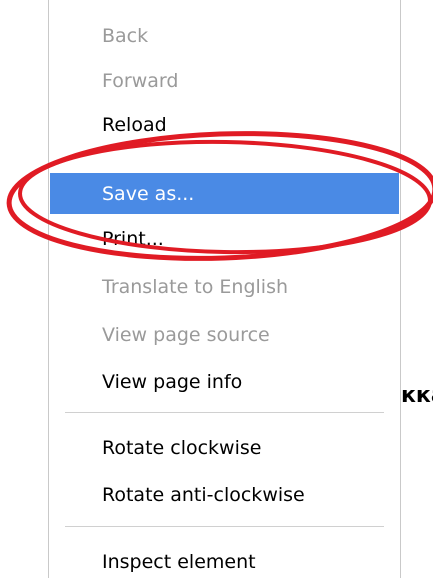 The width and height of the screenshot is (433, 582). Describe the element at coordinates (224, 381) in the screenshot. I see `menu-item-view-page-info: View page info` at that location.